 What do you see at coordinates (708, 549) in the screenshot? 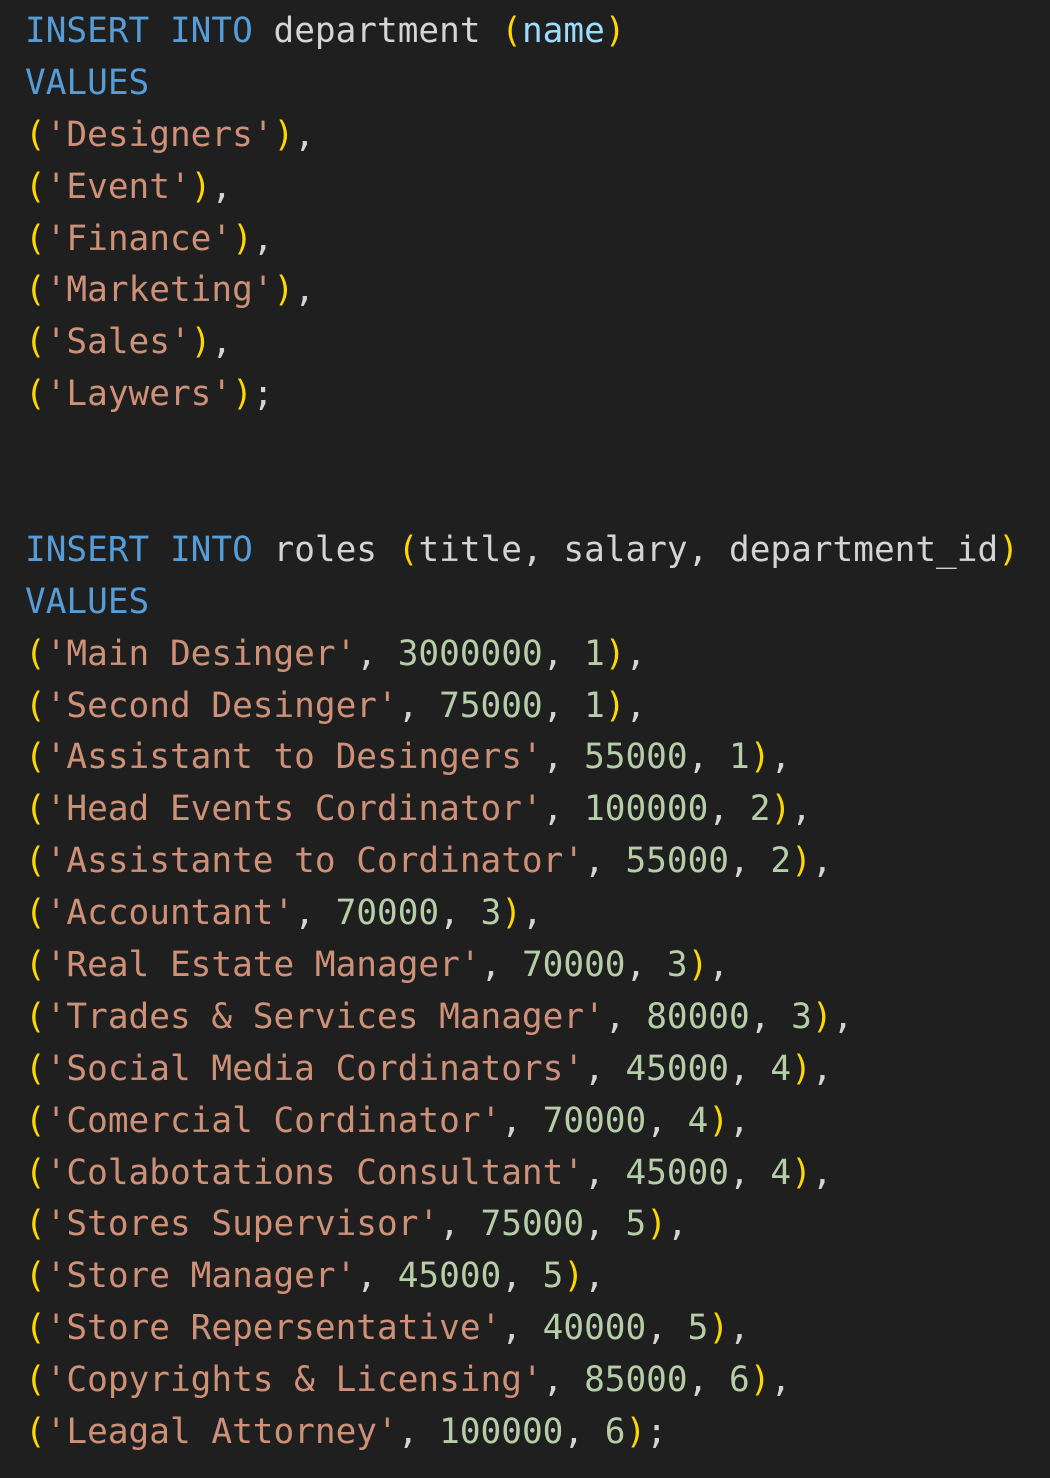
I see `identifier-token: title, salary, department_id` at bounding box center [708, 549].